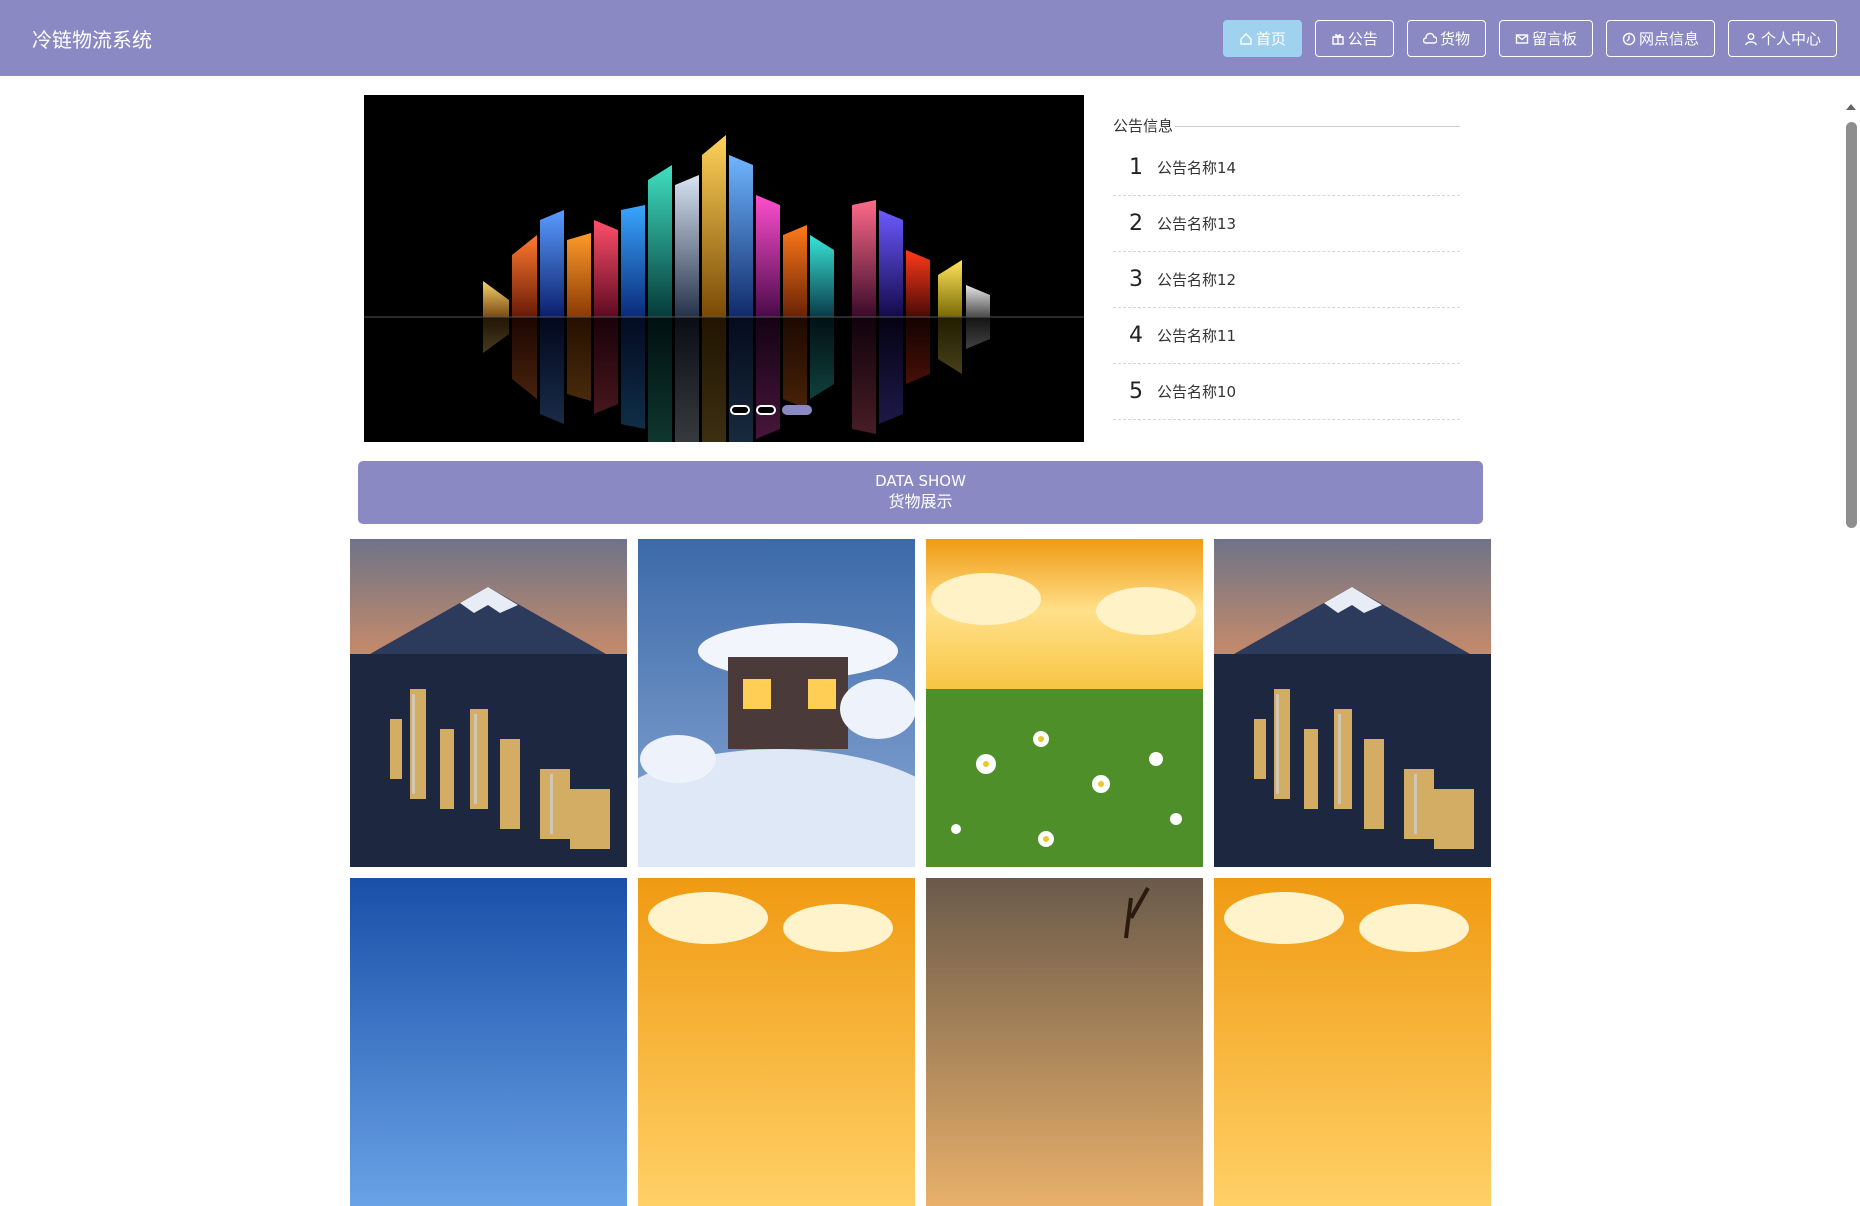 The image size is (1860, 1206). I want to click on section-title-zh: 货物展示, so click(920, 501).